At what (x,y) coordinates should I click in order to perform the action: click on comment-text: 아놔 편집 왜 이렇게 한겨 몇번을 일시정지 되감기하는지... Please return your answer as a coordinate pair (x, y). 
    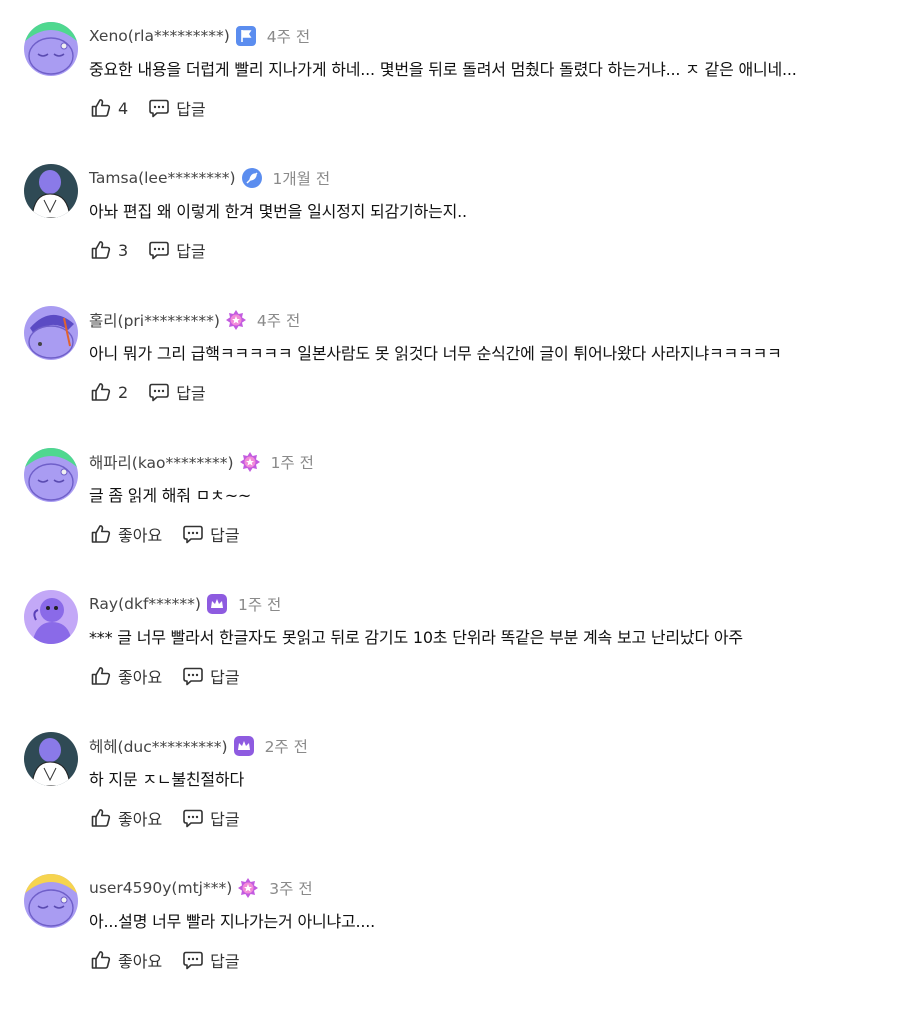
    Looking at the image, I should click on (278, 211).